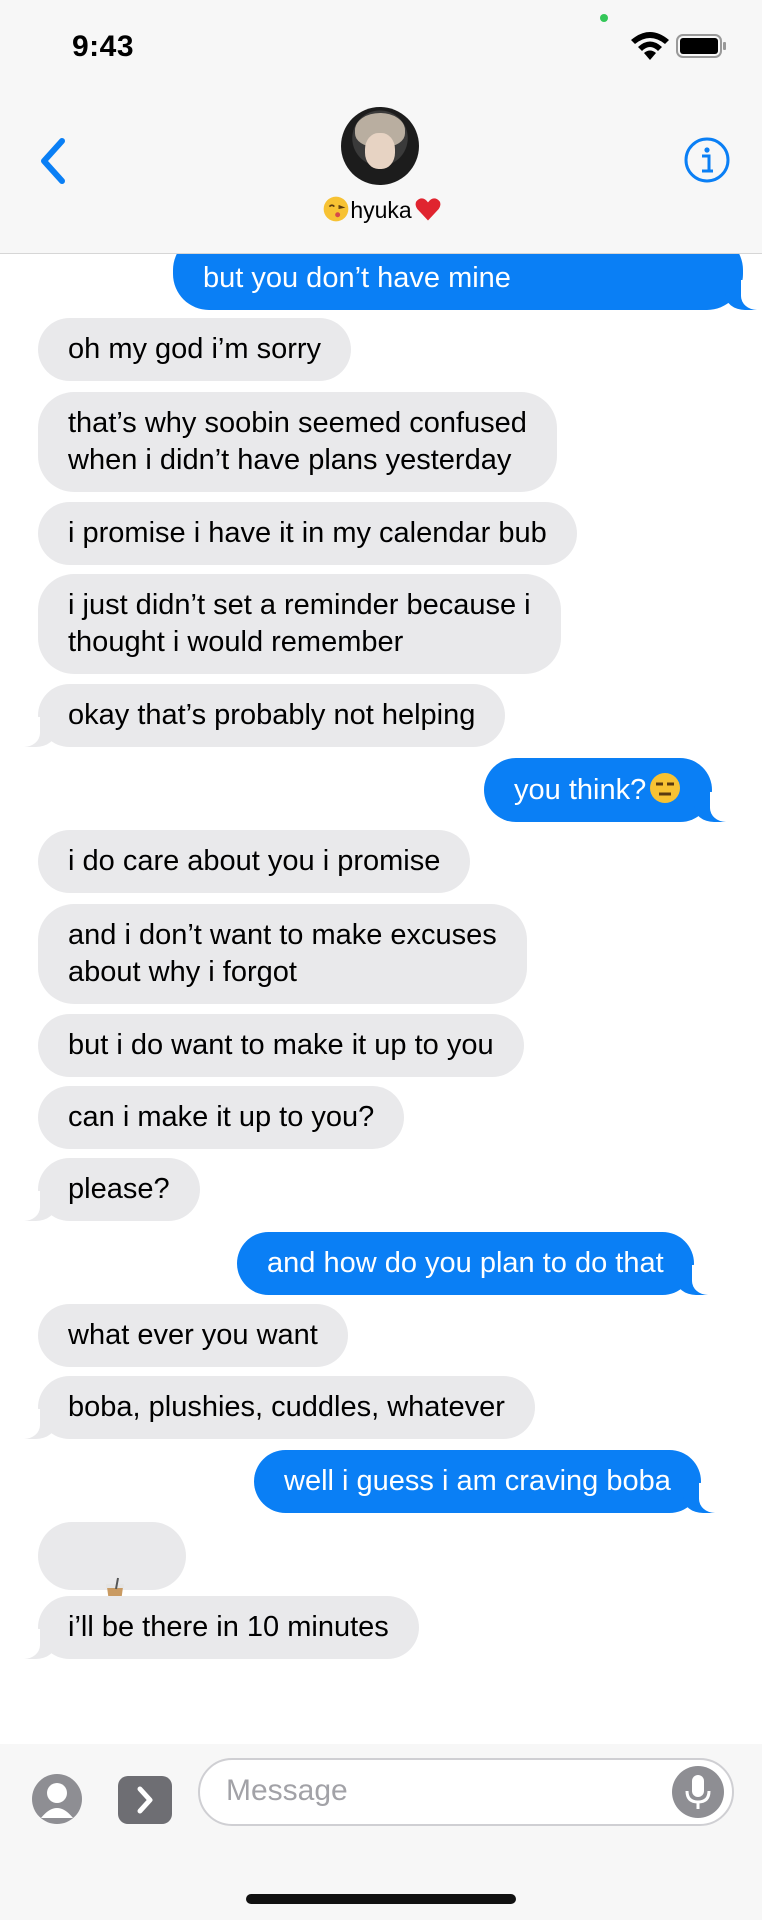 The image size is (762, 1920). What do you see at coordinates (254, 861) in the screenshot?
I see `message-bubble-incoming: i do care about you i promise` at bounding box center [254, 861].